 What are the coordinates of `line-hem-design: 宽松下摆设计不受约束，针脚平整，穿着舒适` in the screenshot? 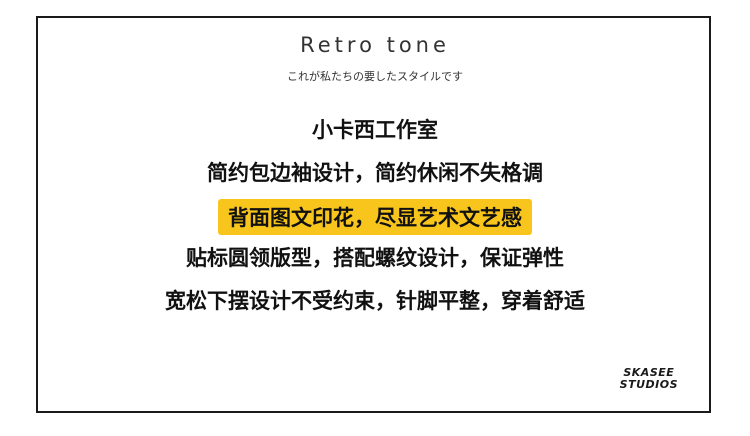 It's located at (375, 301).